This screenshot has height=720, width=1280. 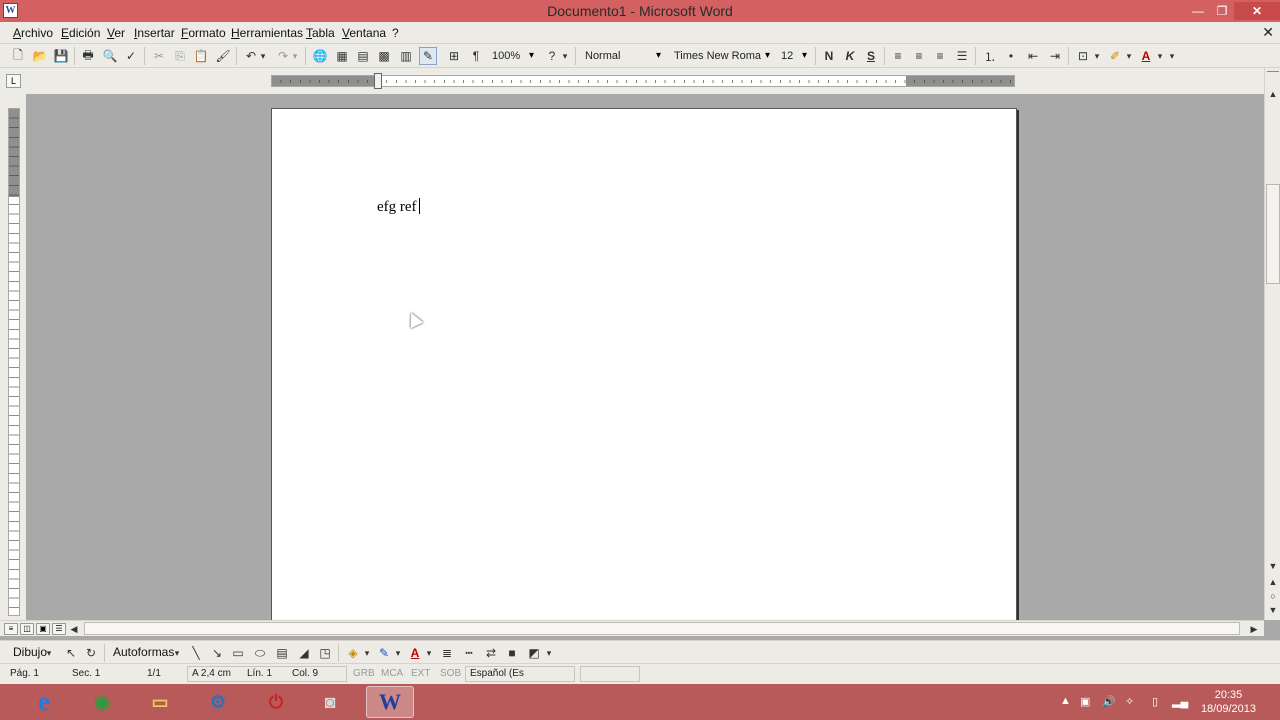 What do you see at coordinates (1273, 582) in the screenshot?
I see `previous-page-icon: ▲` at bounding box center [1273, 582].